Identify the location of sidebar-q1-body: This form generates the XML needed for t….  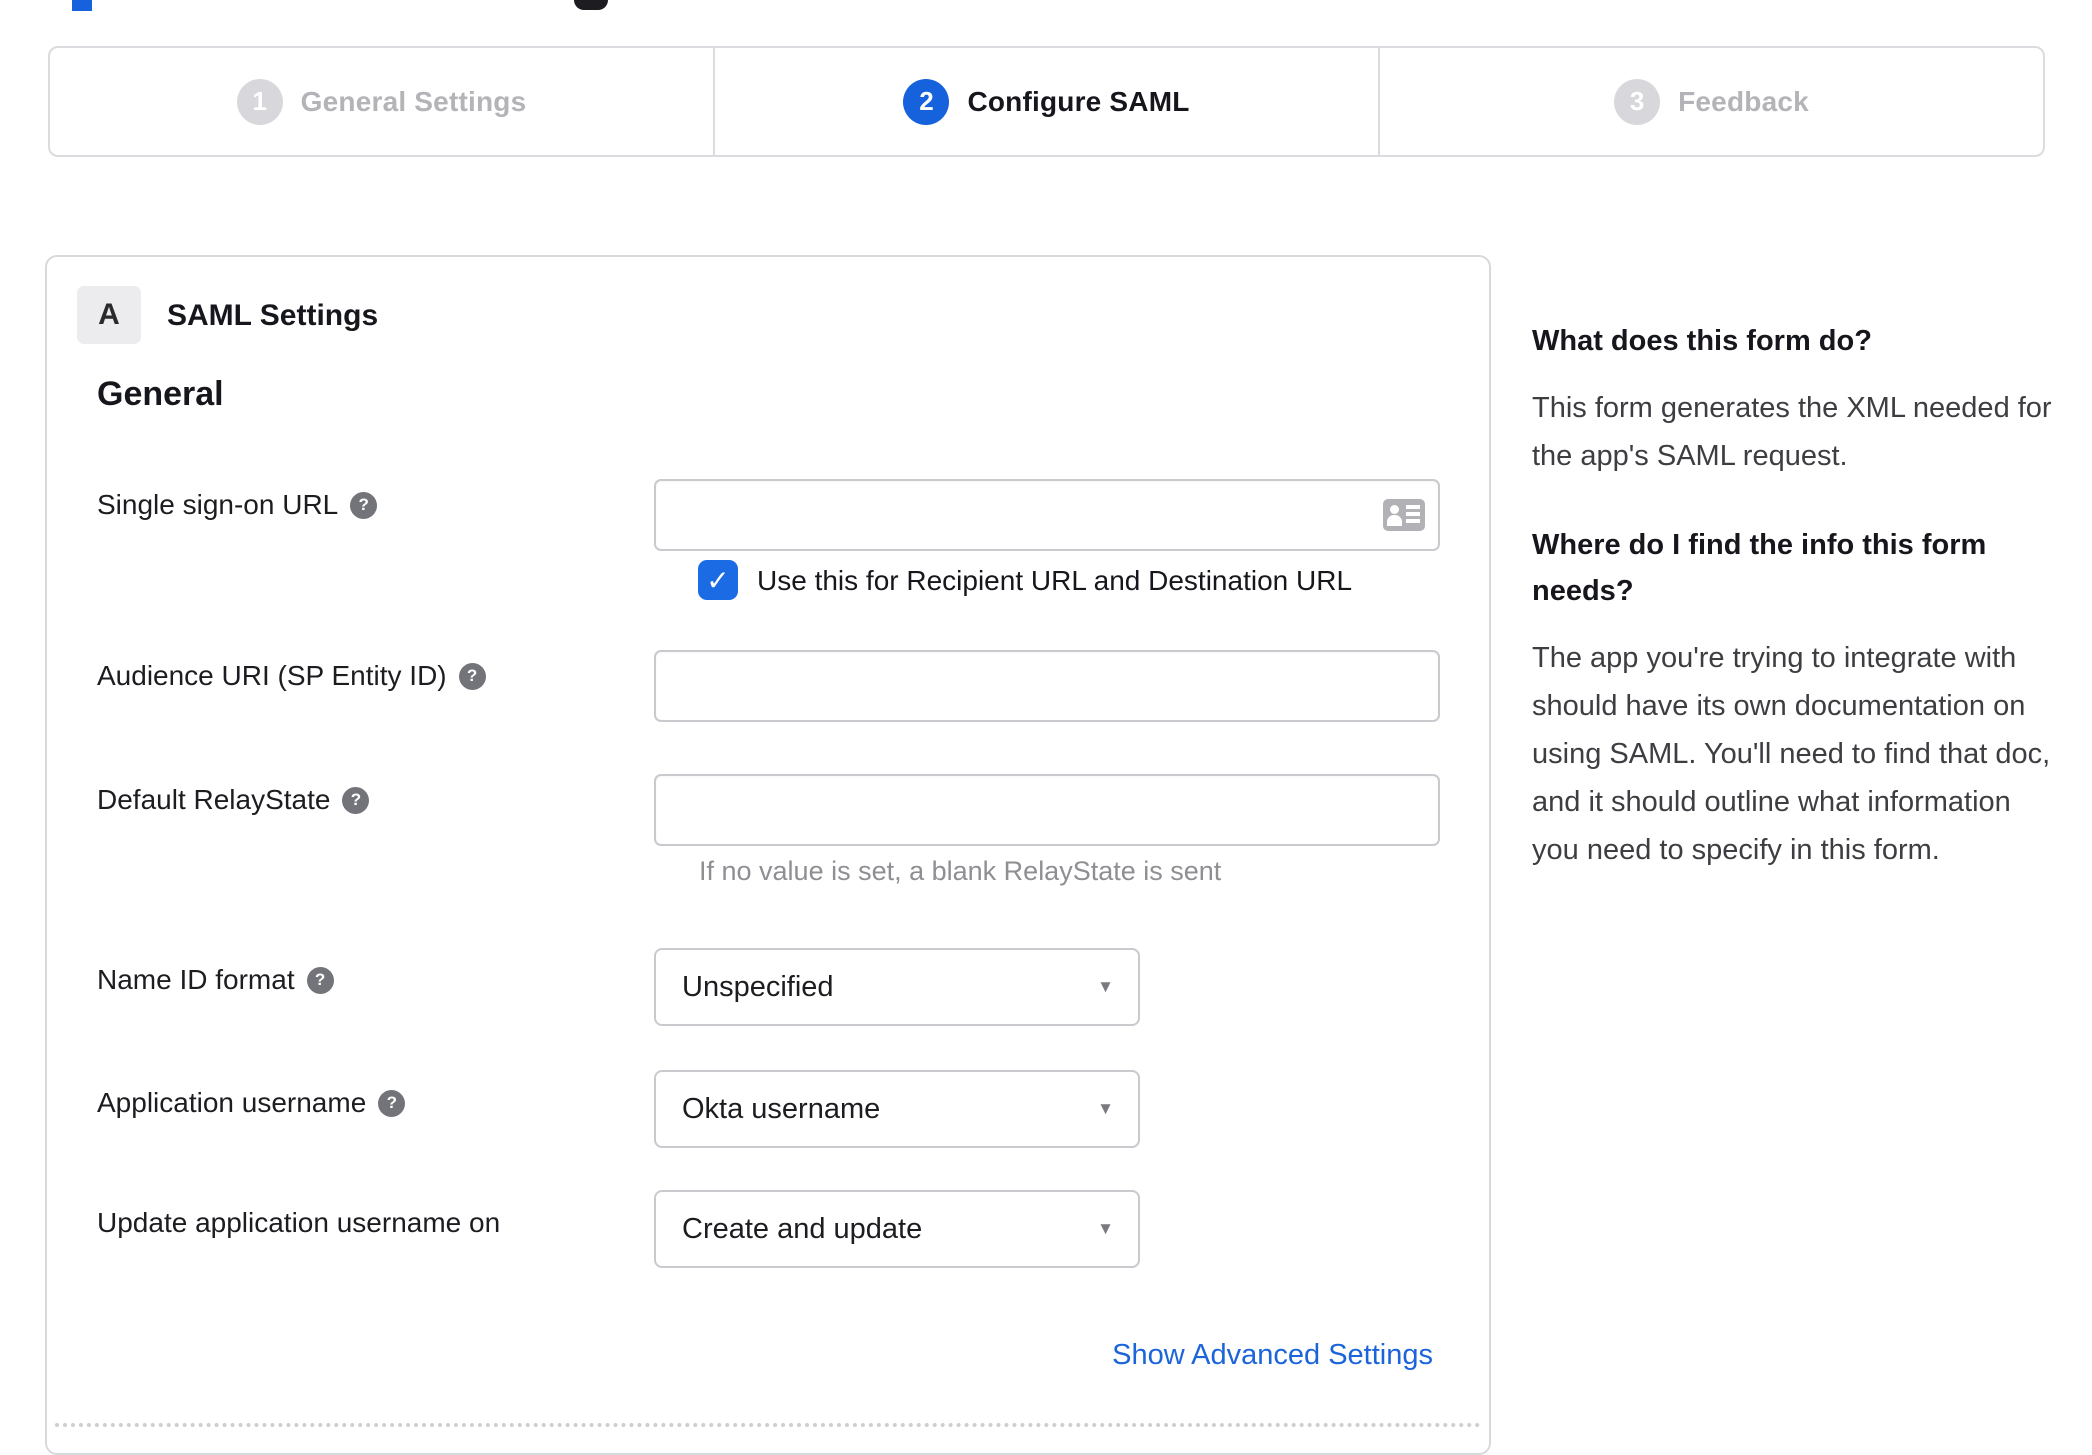
(1792, 432).